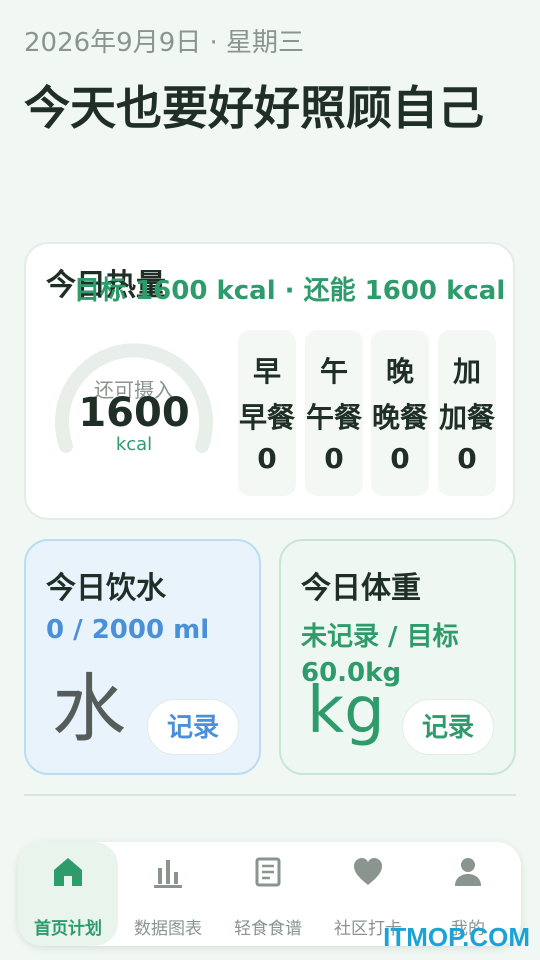  I want to click on gauge-value: 1600, so click(134, 413).